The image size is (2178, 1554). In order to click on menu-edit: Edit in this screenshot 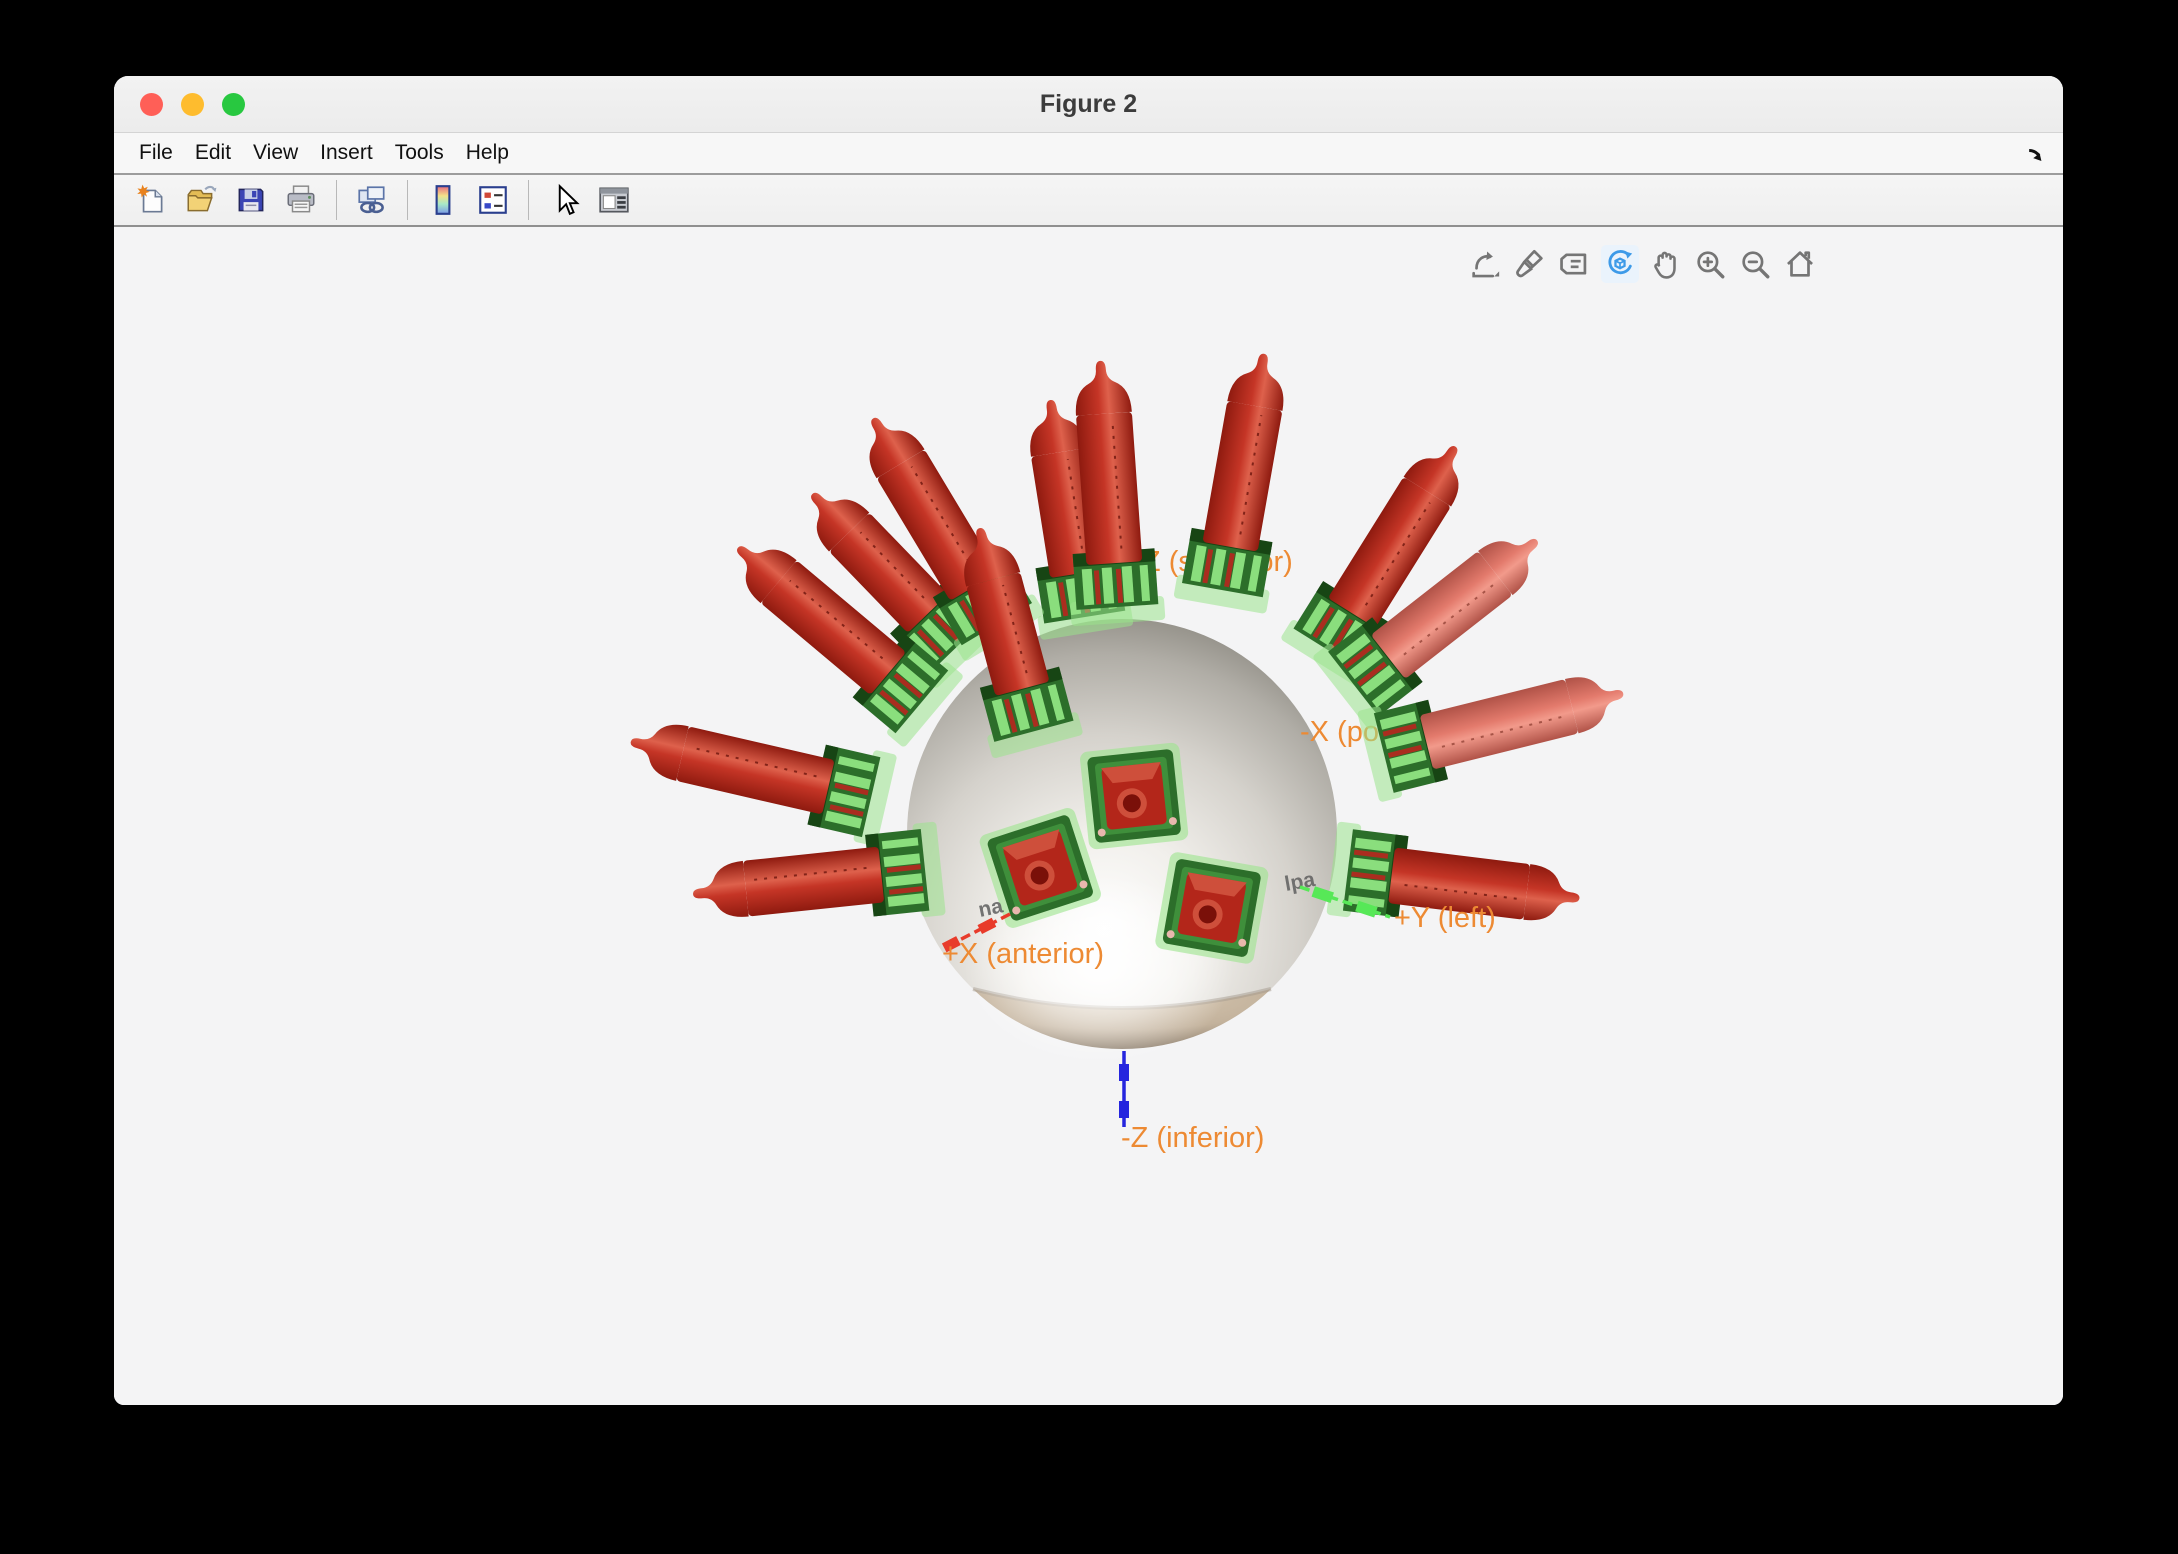, I will do `click(213, 153)`.